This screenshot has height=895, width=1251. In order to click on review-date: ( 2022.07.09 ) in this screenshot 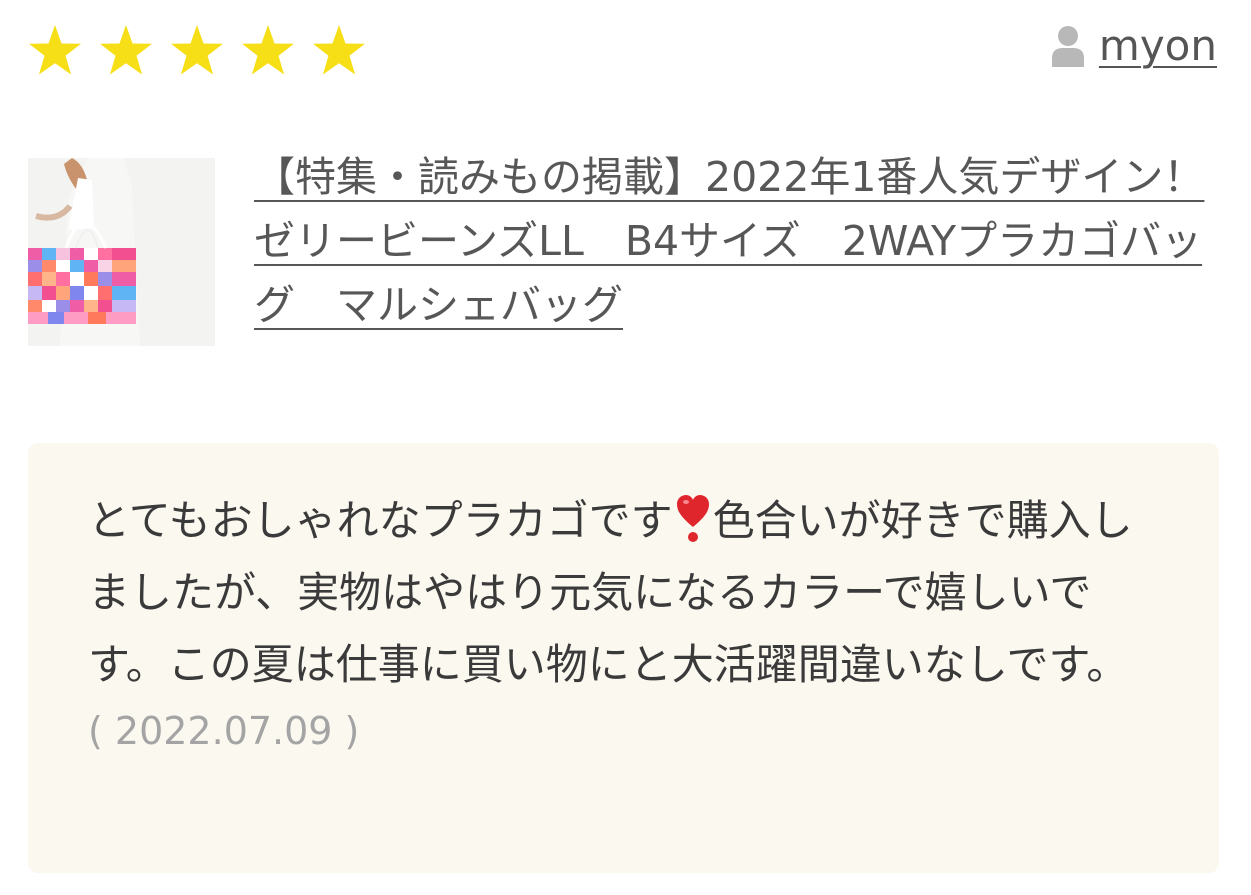, I will do `click(224, 731)`.